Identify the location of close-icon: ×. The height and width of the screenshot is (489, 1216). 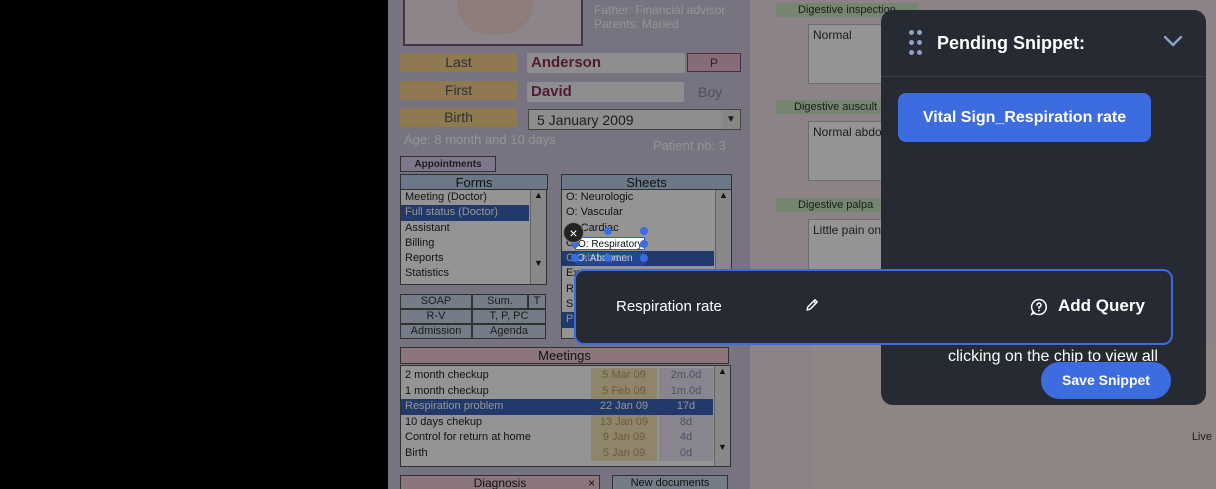
(573, 232).